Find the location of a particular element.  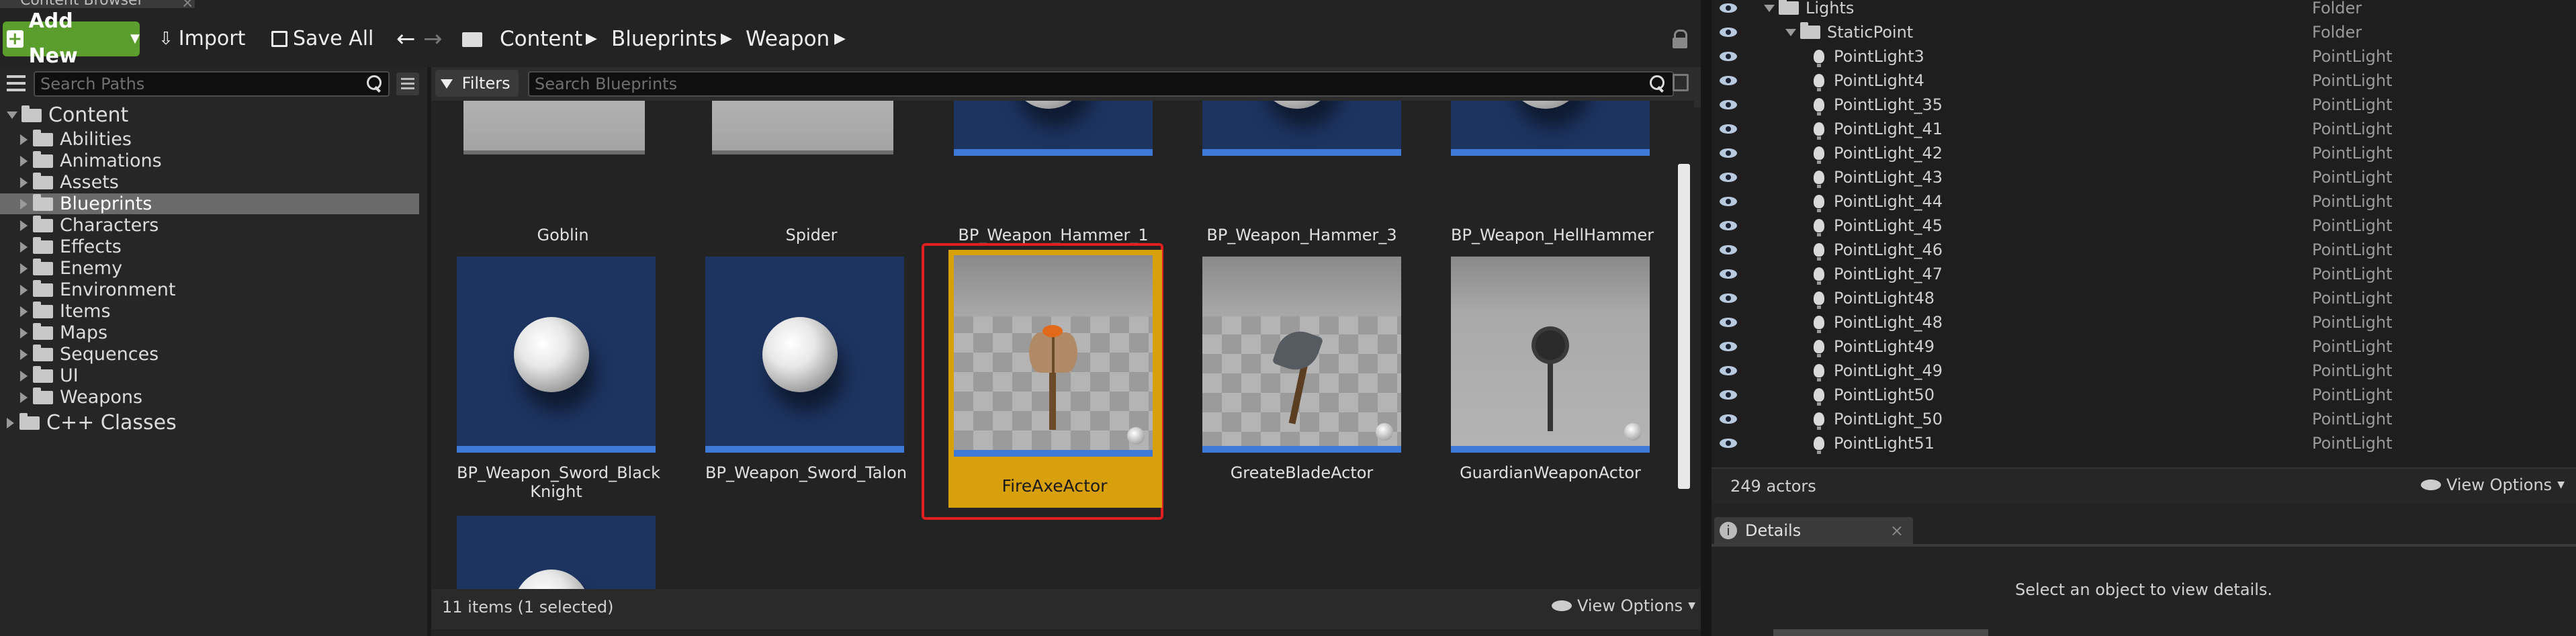

outliner-row: PointLight_45 PointLight is located at coordinates (2144, 226).